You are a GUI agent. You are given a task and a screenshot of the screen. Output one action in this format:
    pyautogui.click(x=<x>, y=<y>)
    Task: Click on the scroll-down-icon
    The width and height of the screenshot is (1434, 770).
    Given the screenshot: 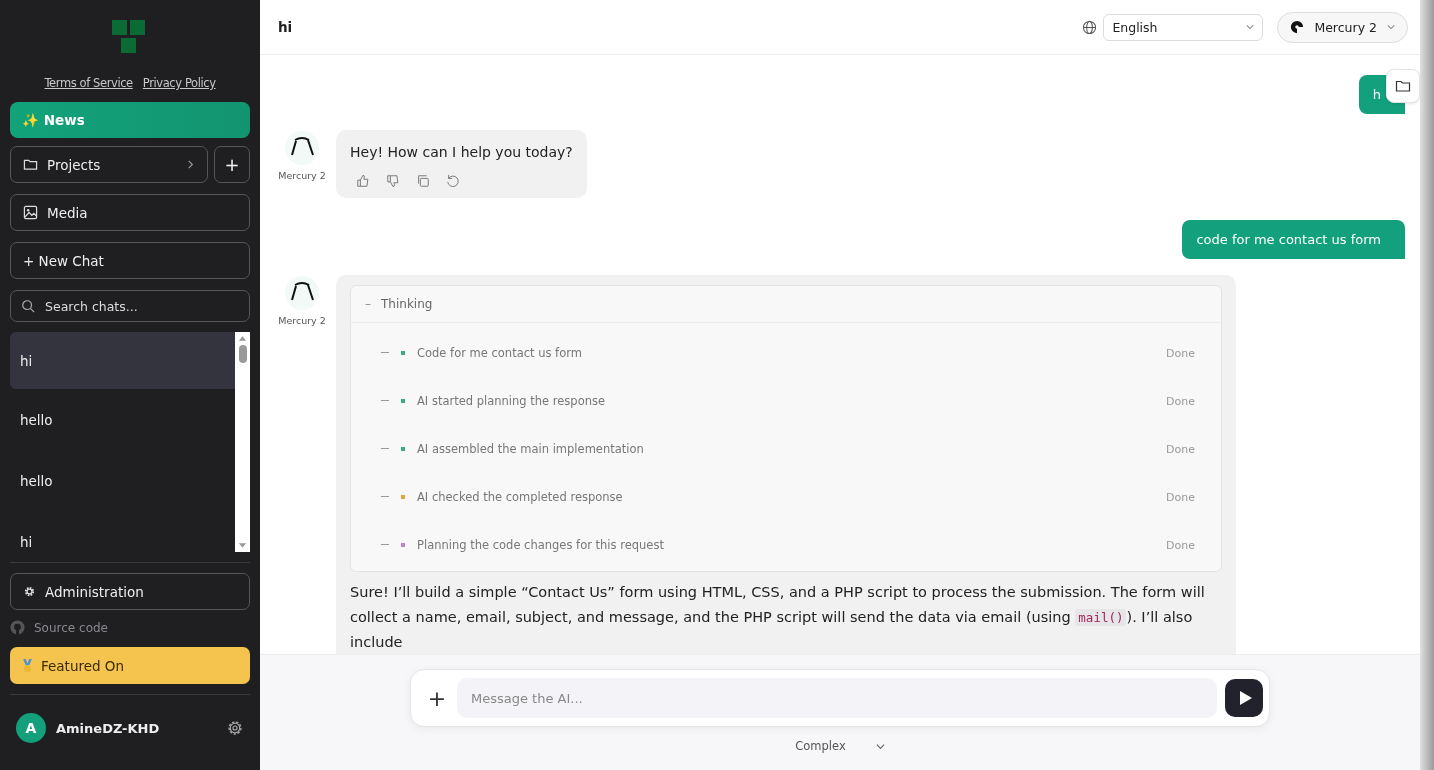 What is the action you would take?
    pyautogui.click(x=242, y=546)
    